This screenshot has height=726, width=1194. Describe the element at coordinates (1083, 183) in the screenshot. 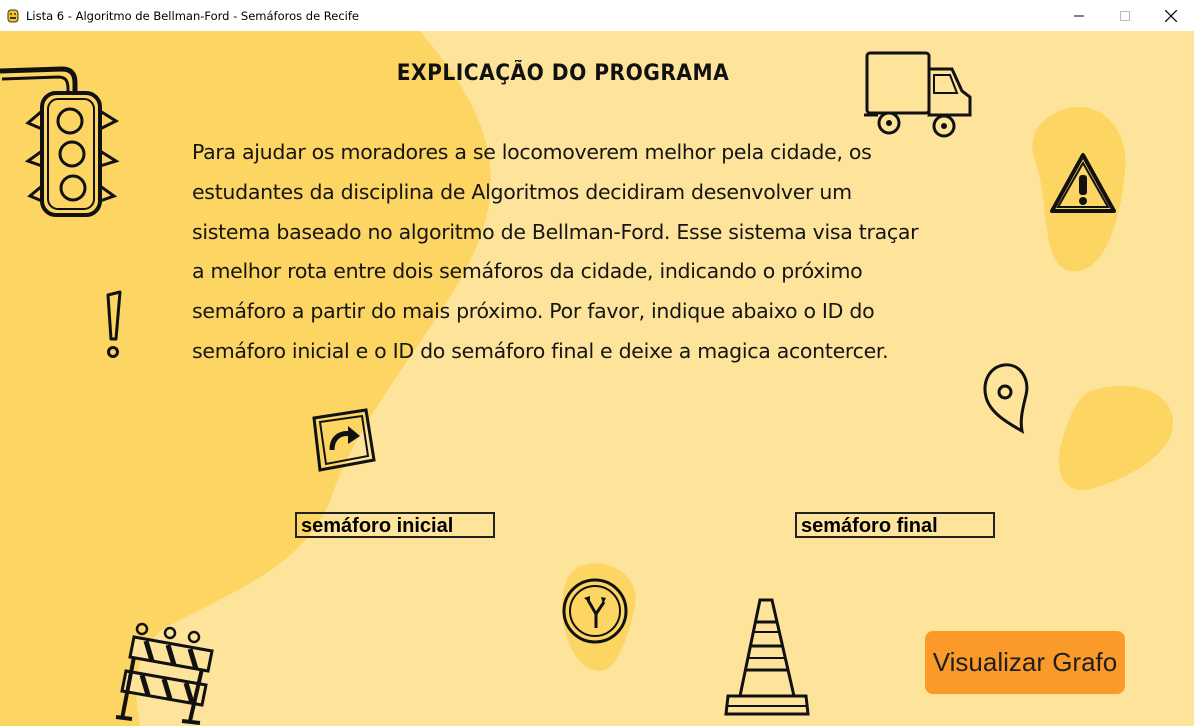

I see `warning-sign-icon` at that location.